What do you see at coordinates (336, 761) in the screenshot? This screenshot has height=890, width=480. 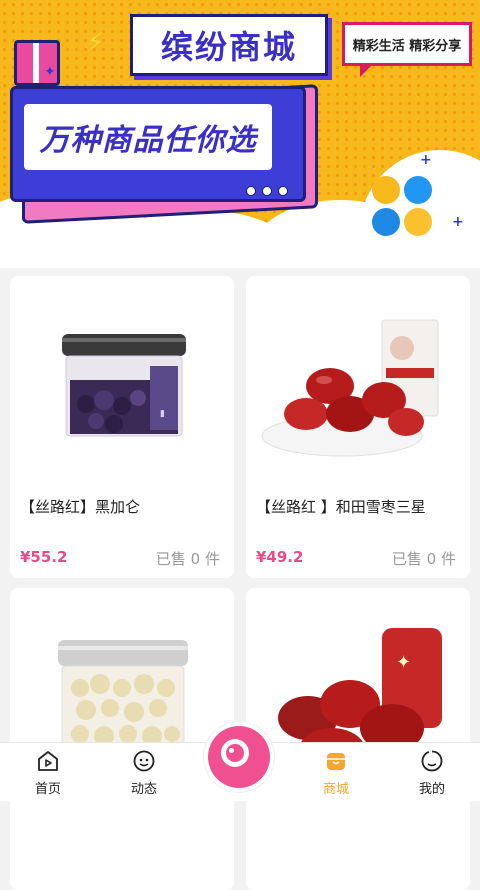 I see `shop-icon` at bounding box center [336, 761].